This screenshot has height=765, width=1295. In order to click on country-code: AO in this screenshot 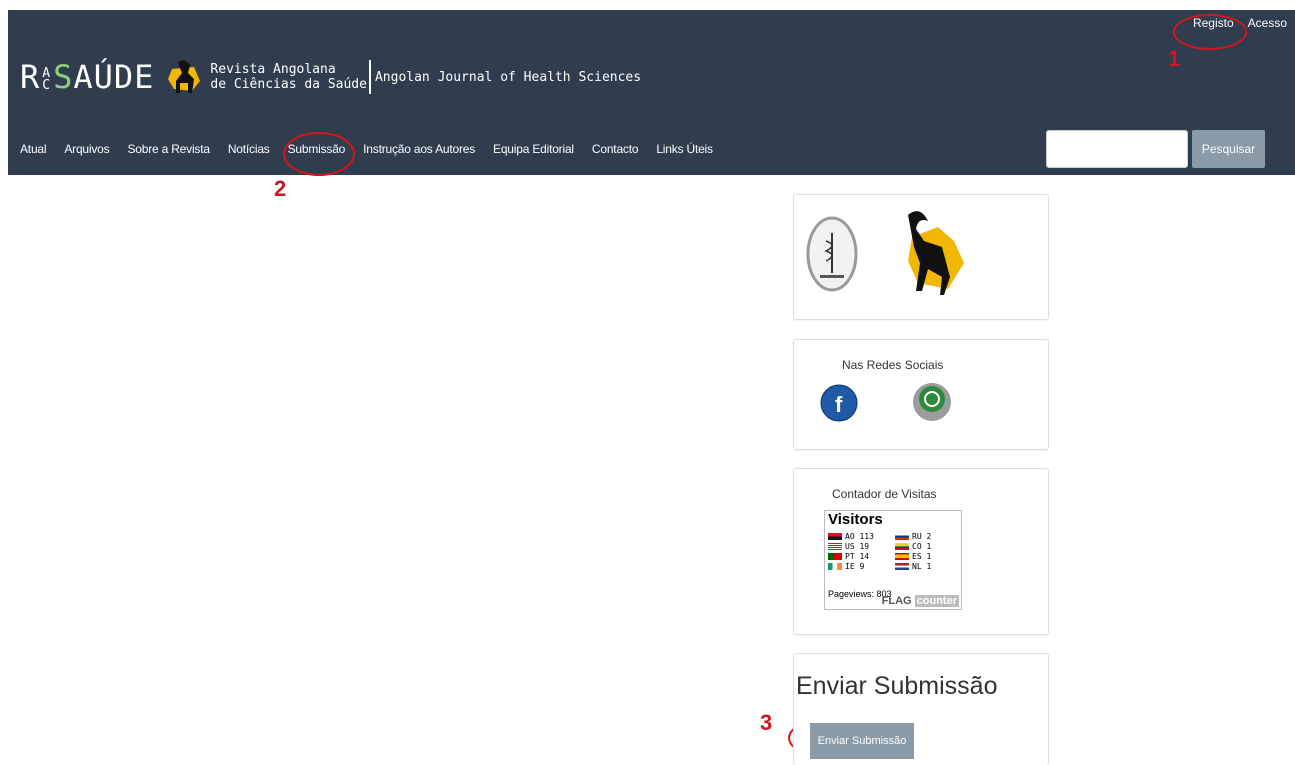, I will do `click(850, 536)`.